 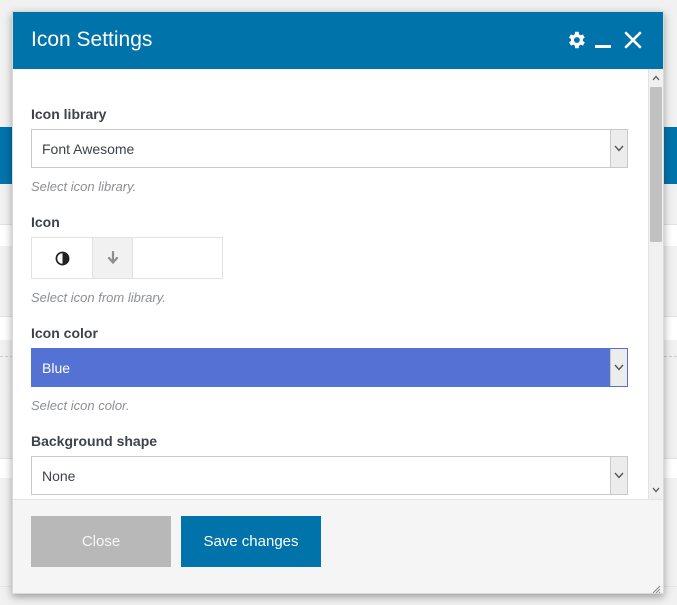 I want to click on icon-library-label: Icon library, so click(x=69, y=114).